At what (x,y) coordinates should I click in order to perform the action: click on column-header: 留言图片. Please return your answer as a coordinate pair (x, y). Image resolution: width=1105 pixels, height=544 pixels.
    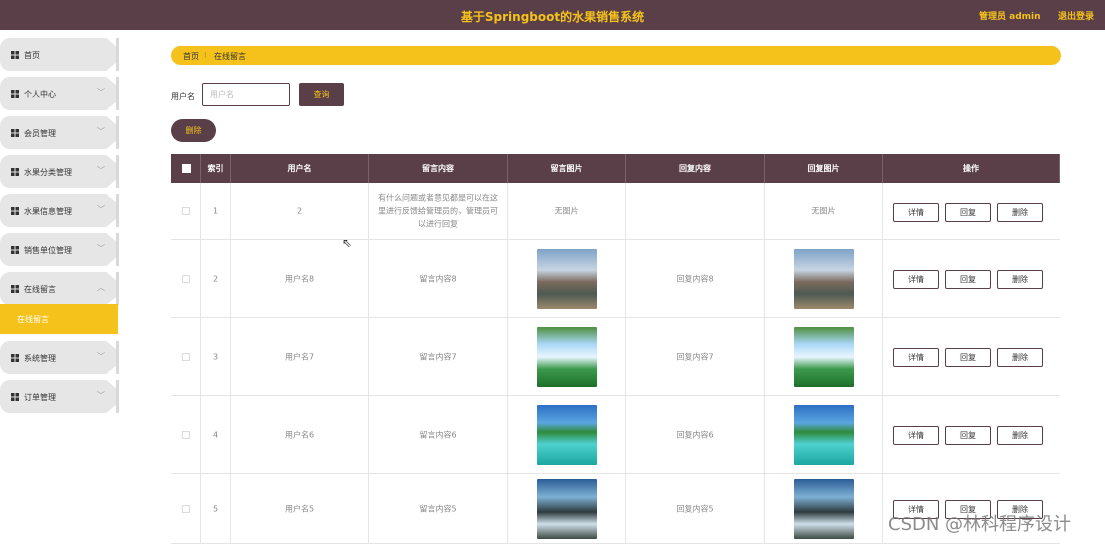
    Looking at the image, I should click on (567, 168).